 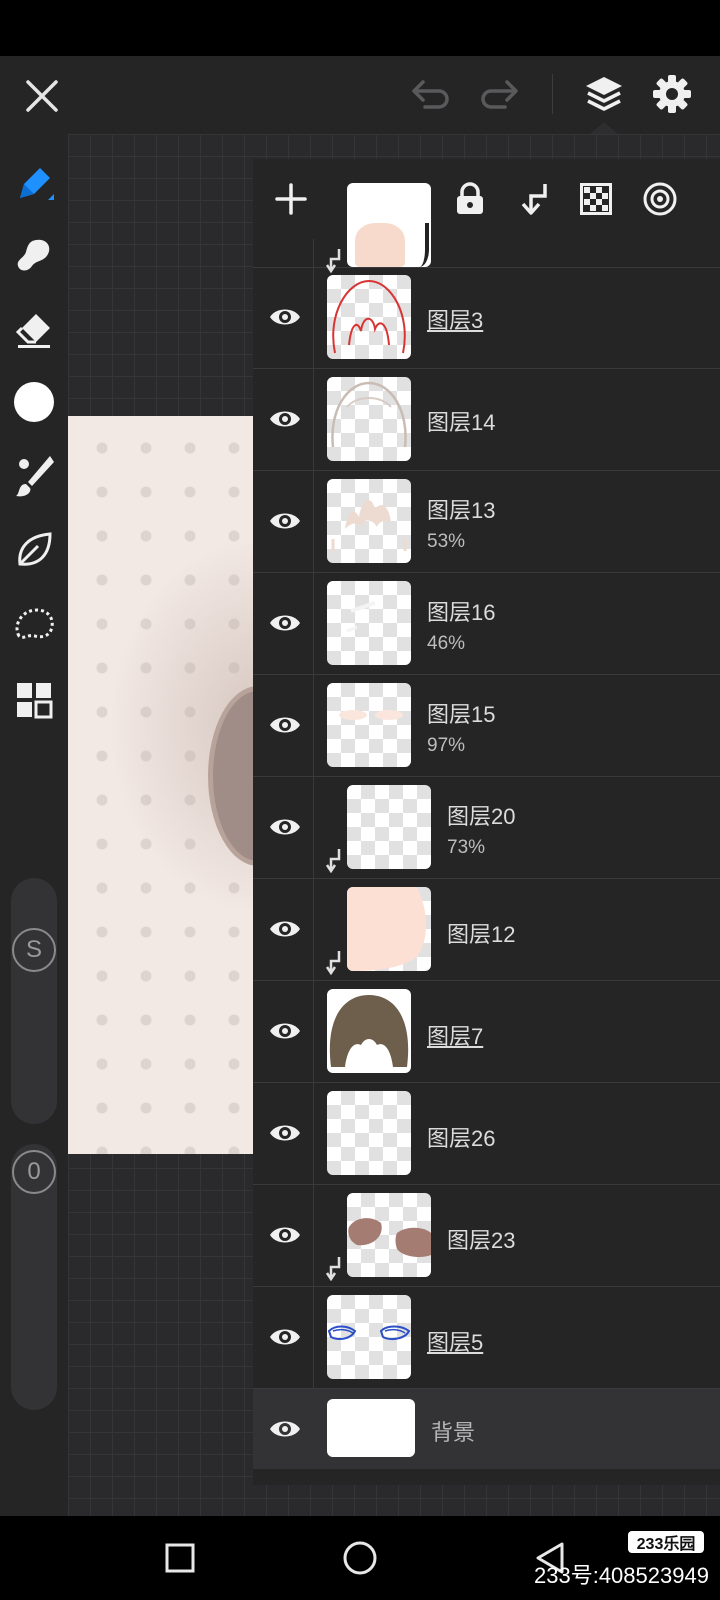 I want to click on layer-row: 图层16 46%, so click(x=486, y=624).